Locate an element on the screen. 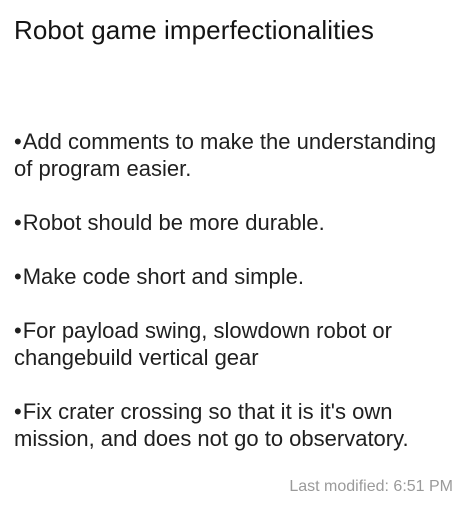 This screenshot has width=467, height=512. note-title: Robot game imperfectionalities is located at coordinates (194, 30).